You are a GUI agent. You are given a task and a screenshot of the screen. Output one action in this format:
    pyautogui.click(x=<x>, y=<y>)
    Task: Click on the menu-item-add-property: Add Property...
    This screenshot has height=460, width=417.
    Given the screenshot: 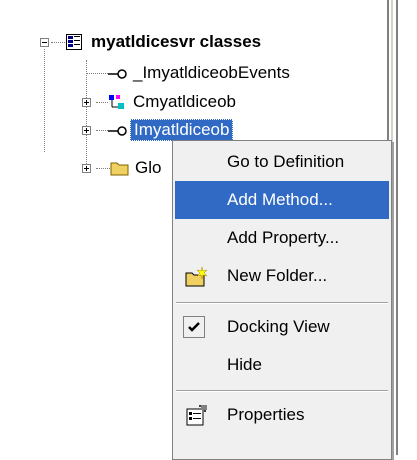 What is the action you would take?
    pyautogui.click(x=282, y=238)
    